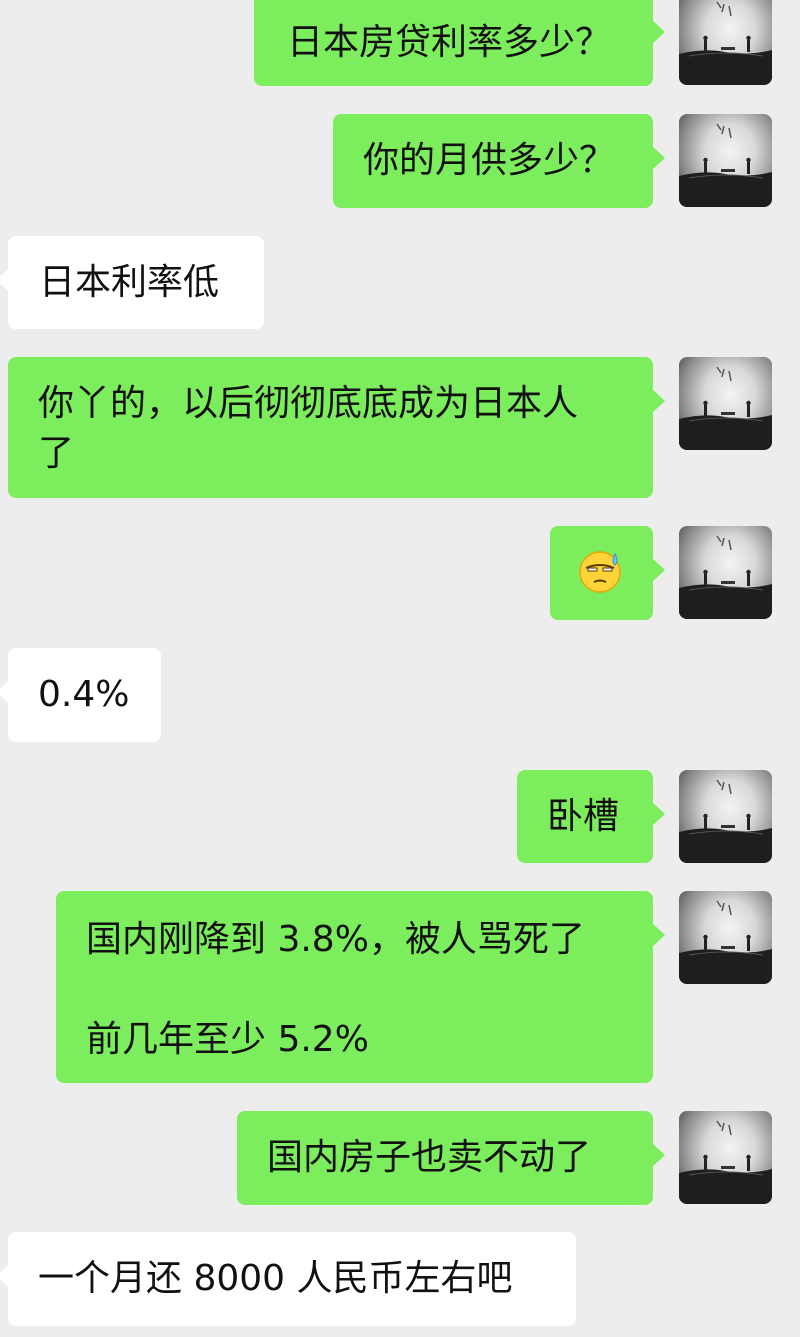 The image size is (800, 1337). I want to click on message-bubble: 国内刚降到 3.8%，被人骂死了 前几年至少 5.2%, so click(360, 987).